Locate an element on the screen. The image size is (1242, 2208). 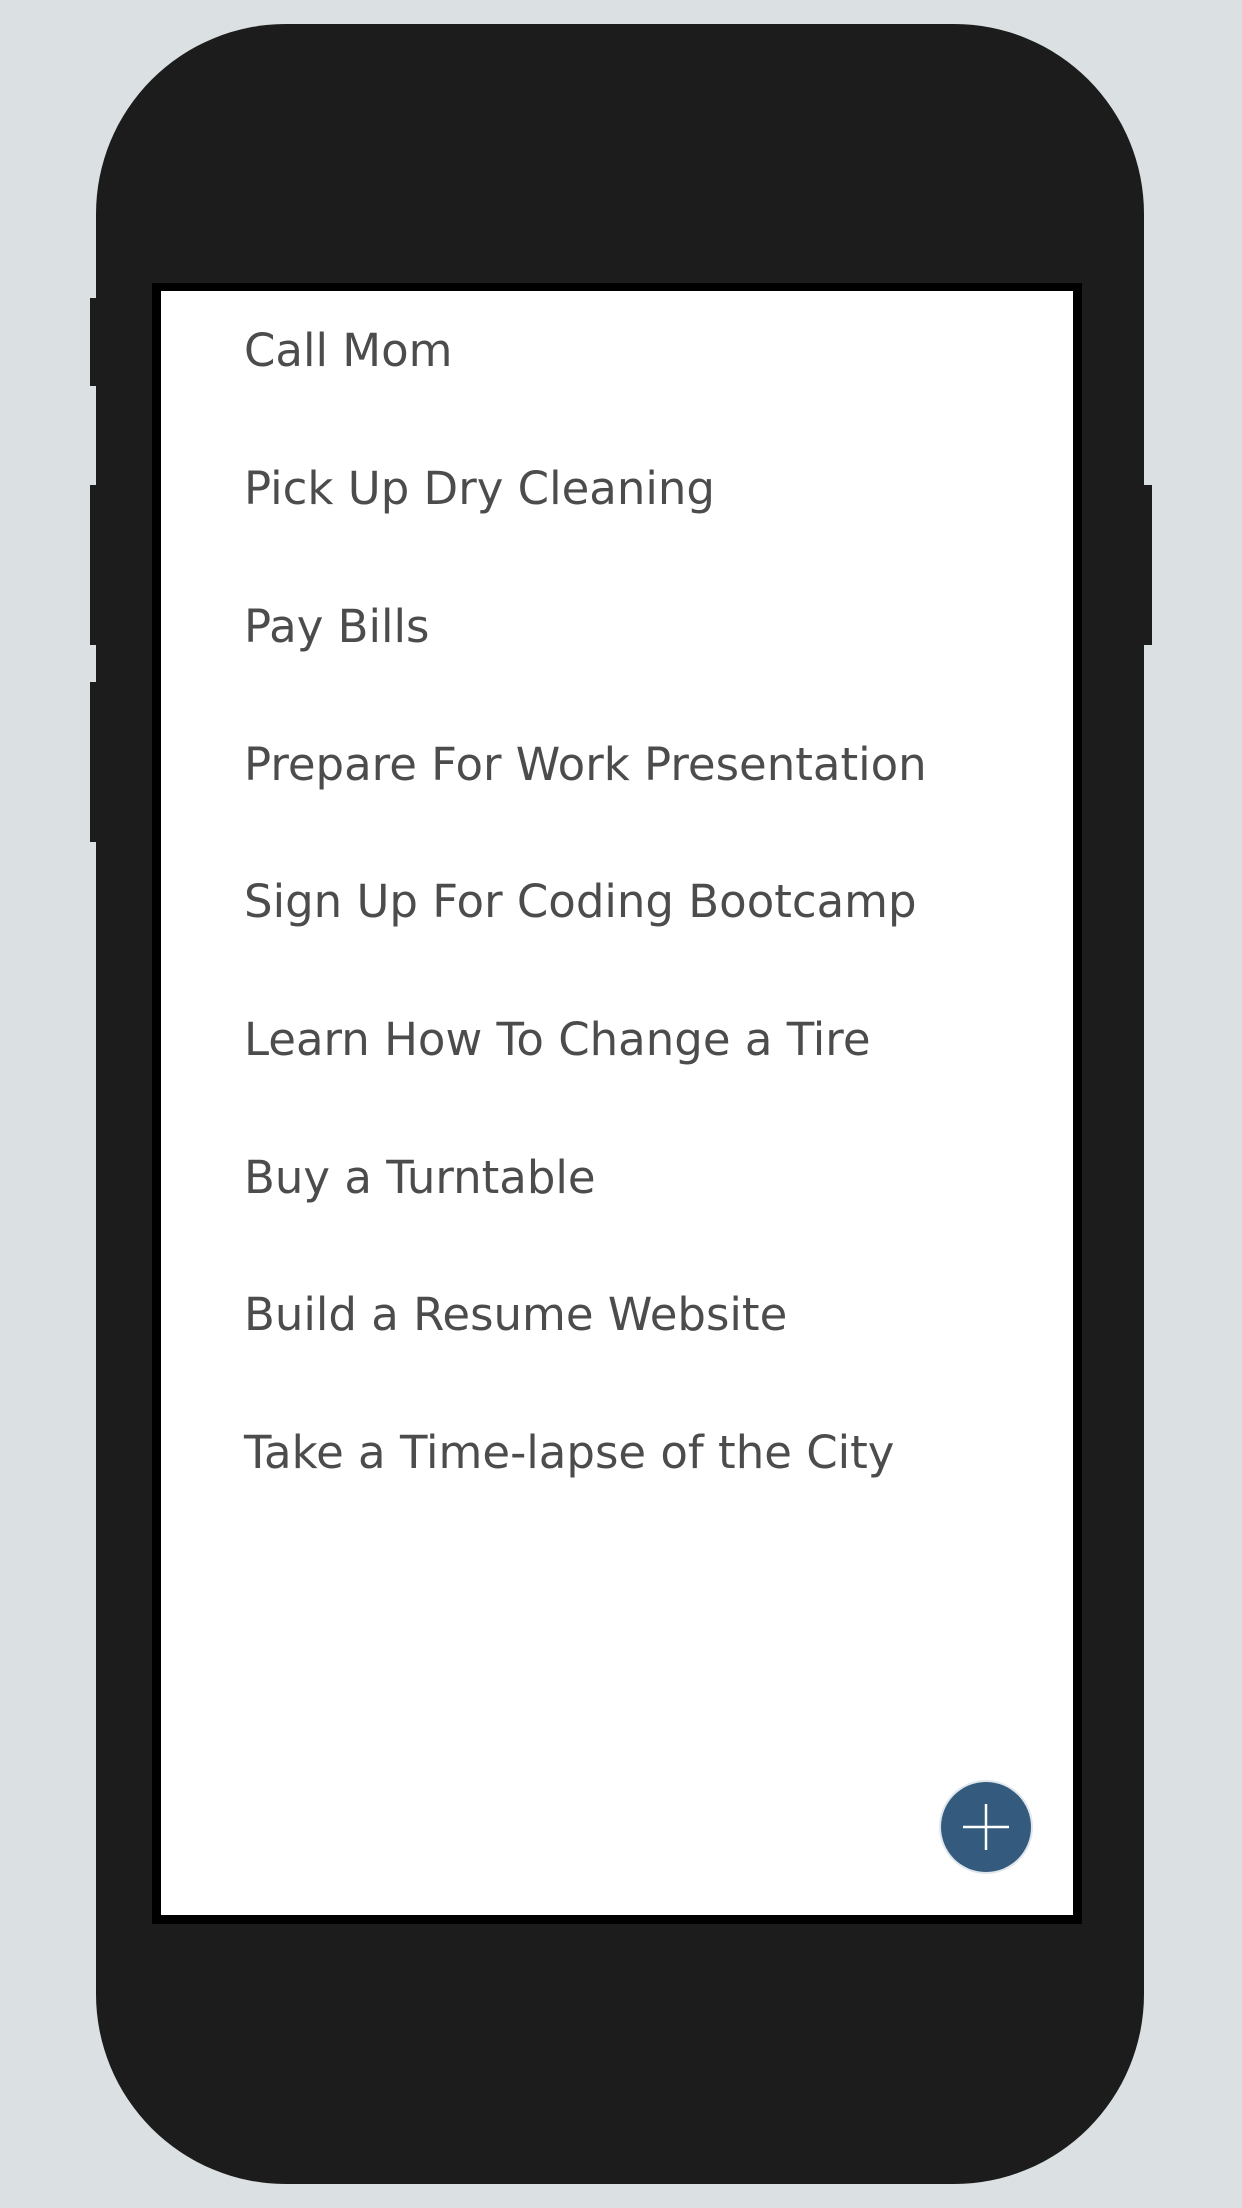
volume-up-button is located at coordinates (97, 565).